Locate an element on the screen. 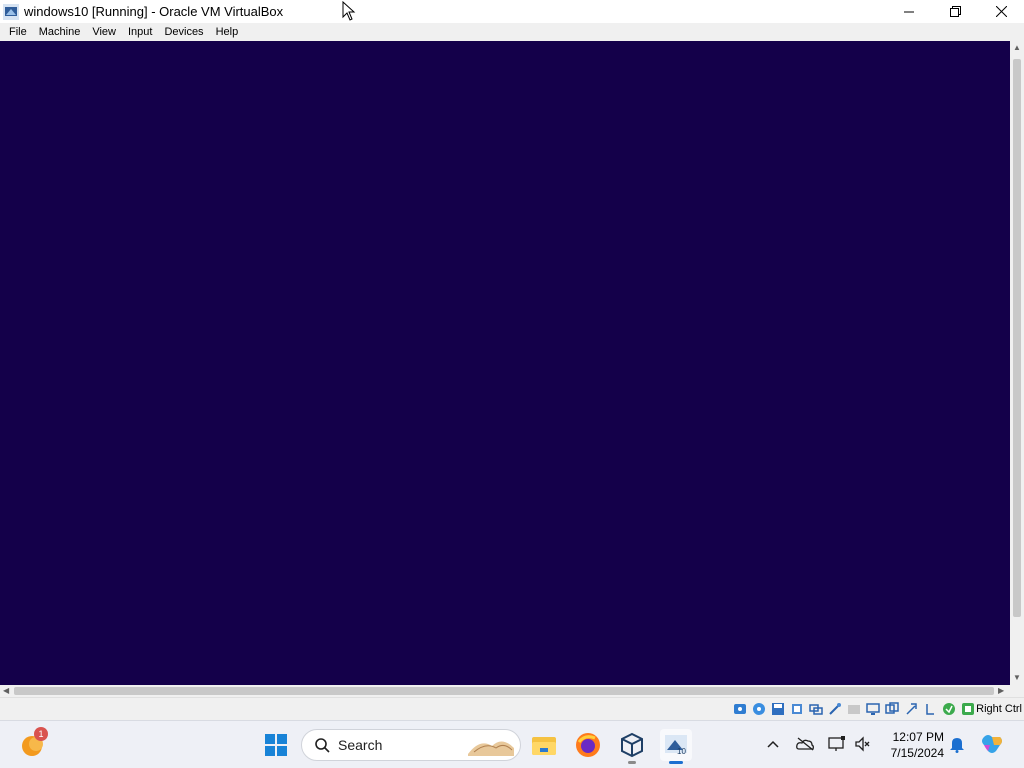 Image resolution: width=1024 pixels, height=768 pixels. chevron-up-icon is located at coordinates (773, 744).